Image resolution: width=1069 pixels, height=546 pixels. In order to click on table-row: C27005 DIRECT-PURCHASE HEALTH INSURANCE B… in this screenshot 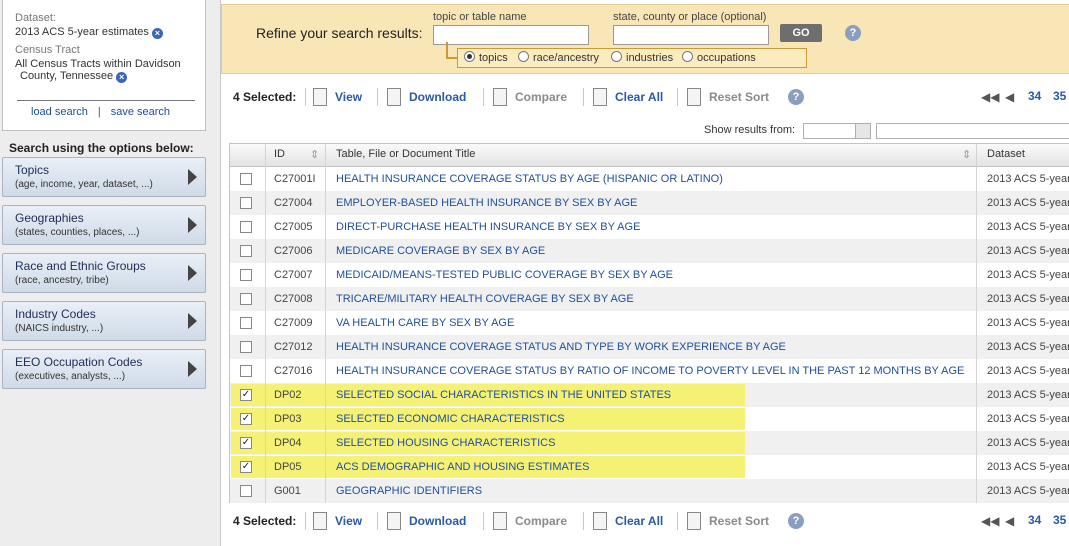, I will do `click(649, 227)`.